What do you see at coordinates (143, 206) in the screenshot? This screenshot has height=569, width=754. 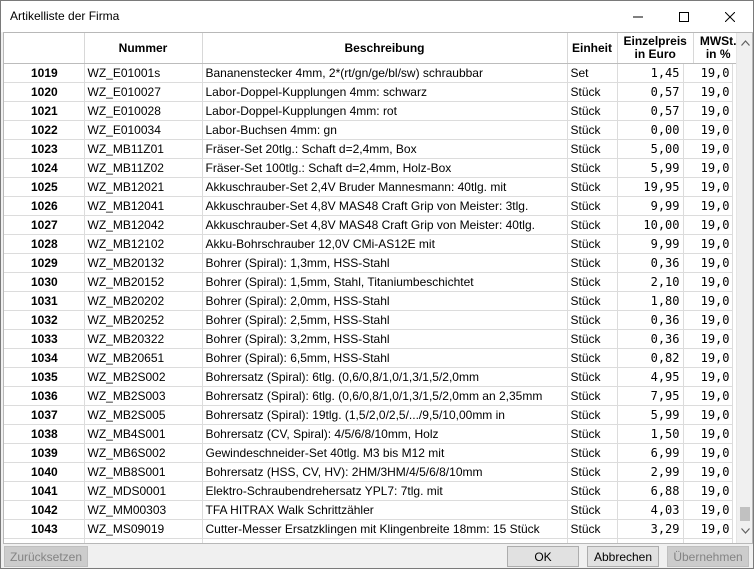 I see `row-nummer: WZ_MB12041` at bounding box center [143, 206].